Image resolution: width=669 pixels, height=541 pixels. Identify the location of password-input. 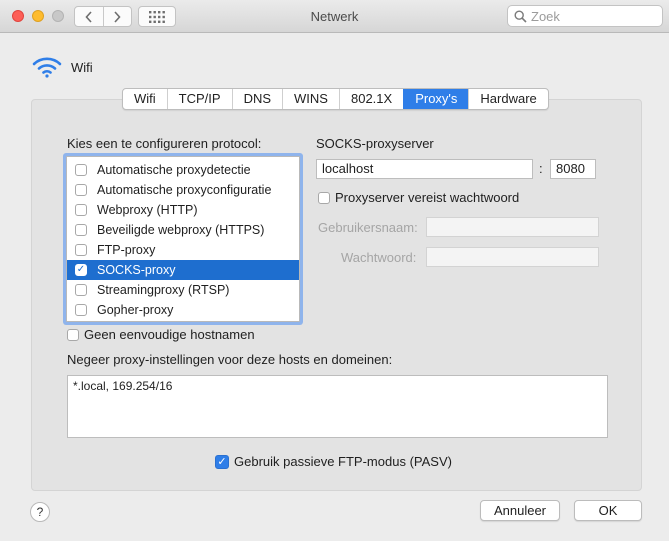
(512, 257).